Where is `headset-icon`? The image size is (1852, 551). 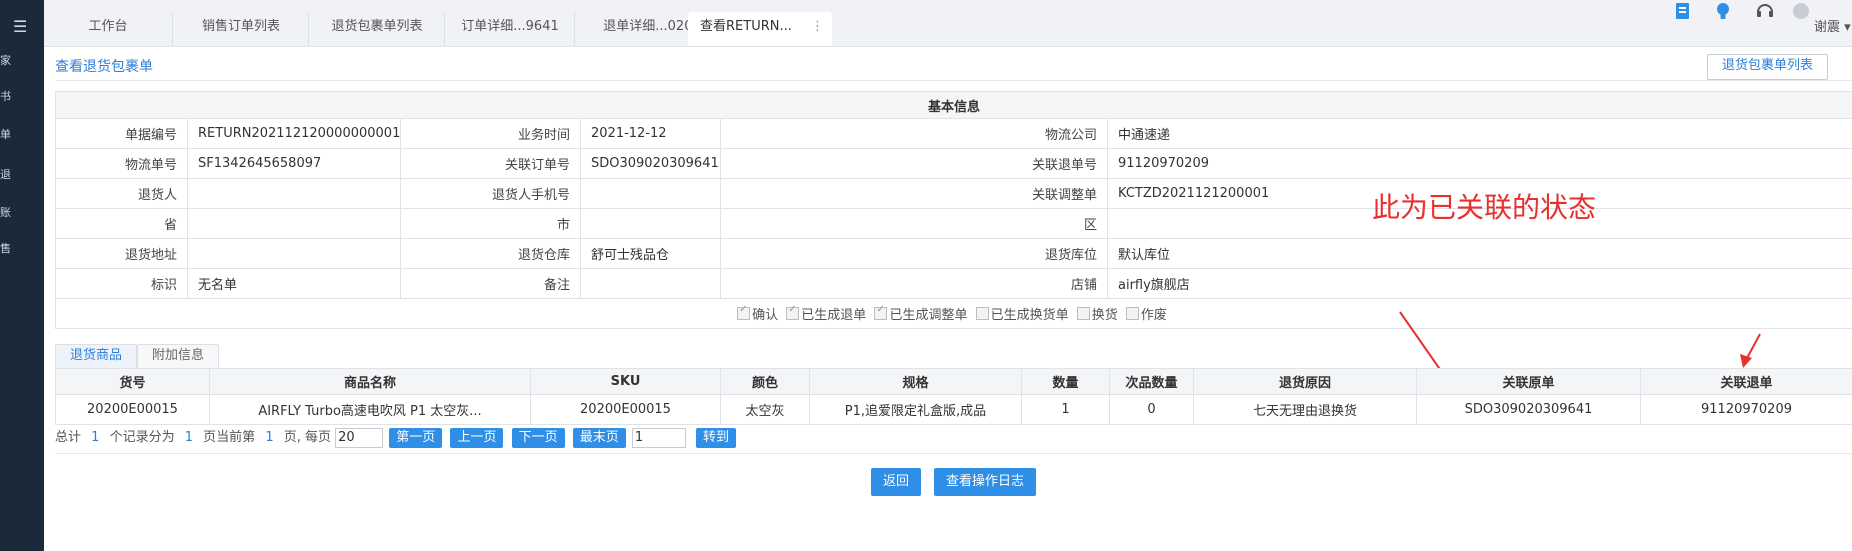
headset-icon is located at coordinates (1765, 11).